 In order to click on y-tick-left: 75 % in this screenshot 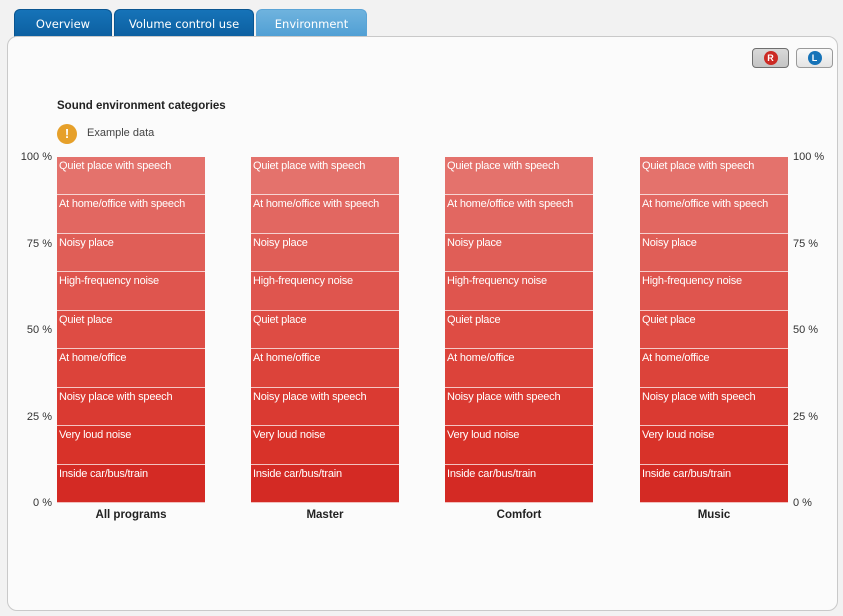, I will do `click(39, 243)`.